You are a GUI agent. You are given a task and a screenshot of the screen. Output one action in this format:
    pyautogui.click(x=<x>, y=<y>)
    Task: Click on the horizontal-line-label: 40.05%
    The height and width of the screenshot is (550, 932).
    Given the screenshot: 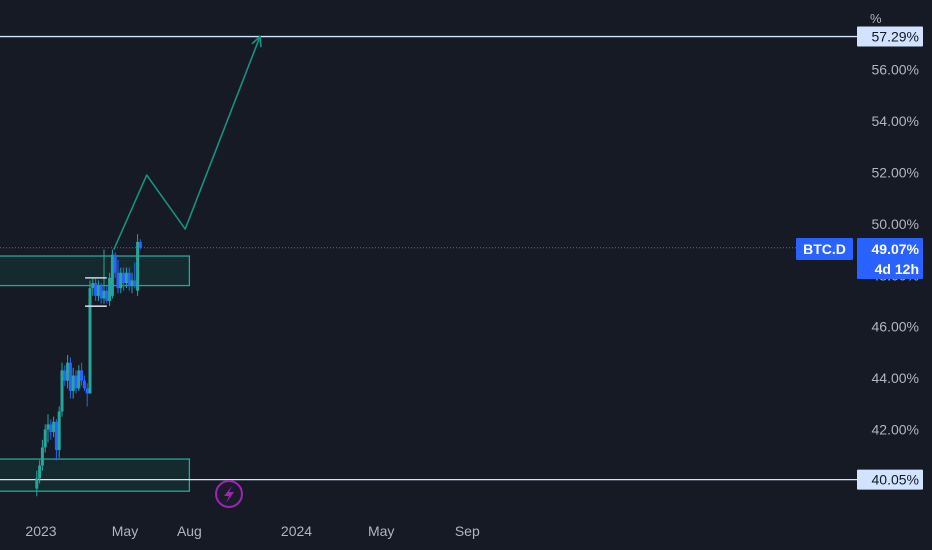 What is the action you would take?
    pyautogui.click(x=890, y=479)
    